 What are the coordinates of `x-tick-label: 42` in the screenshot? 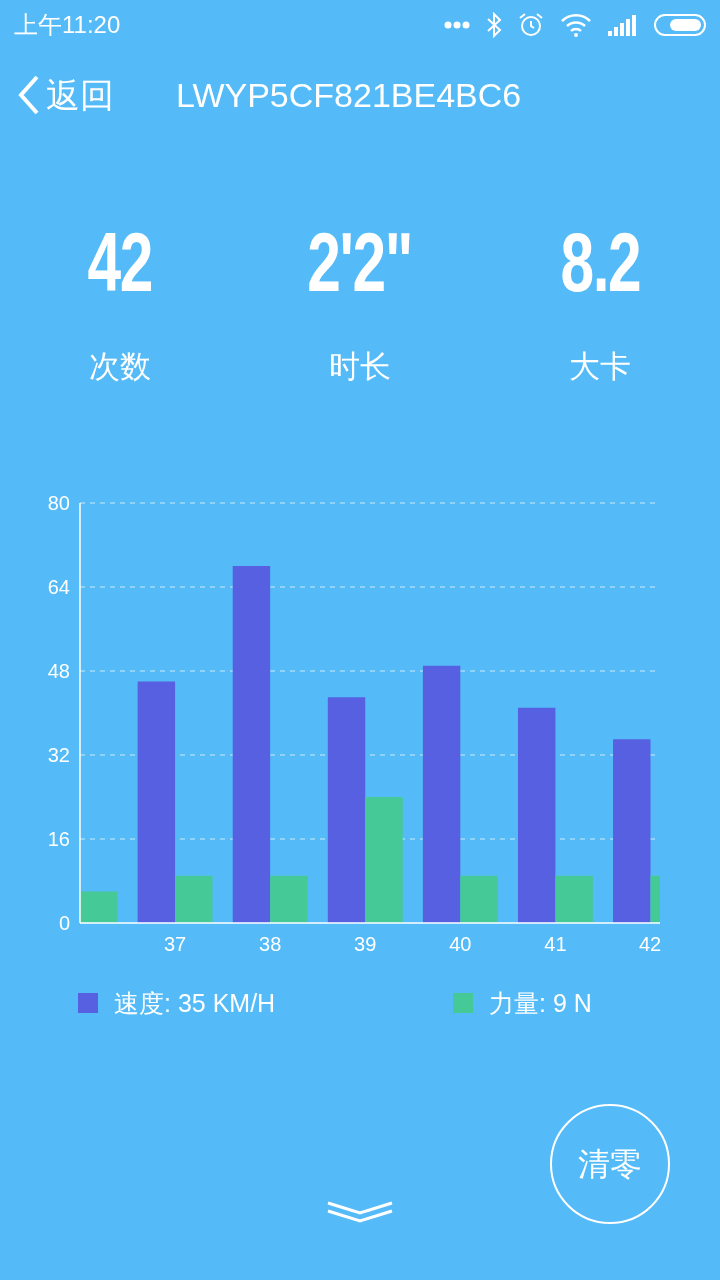 It's located at (650, 942).